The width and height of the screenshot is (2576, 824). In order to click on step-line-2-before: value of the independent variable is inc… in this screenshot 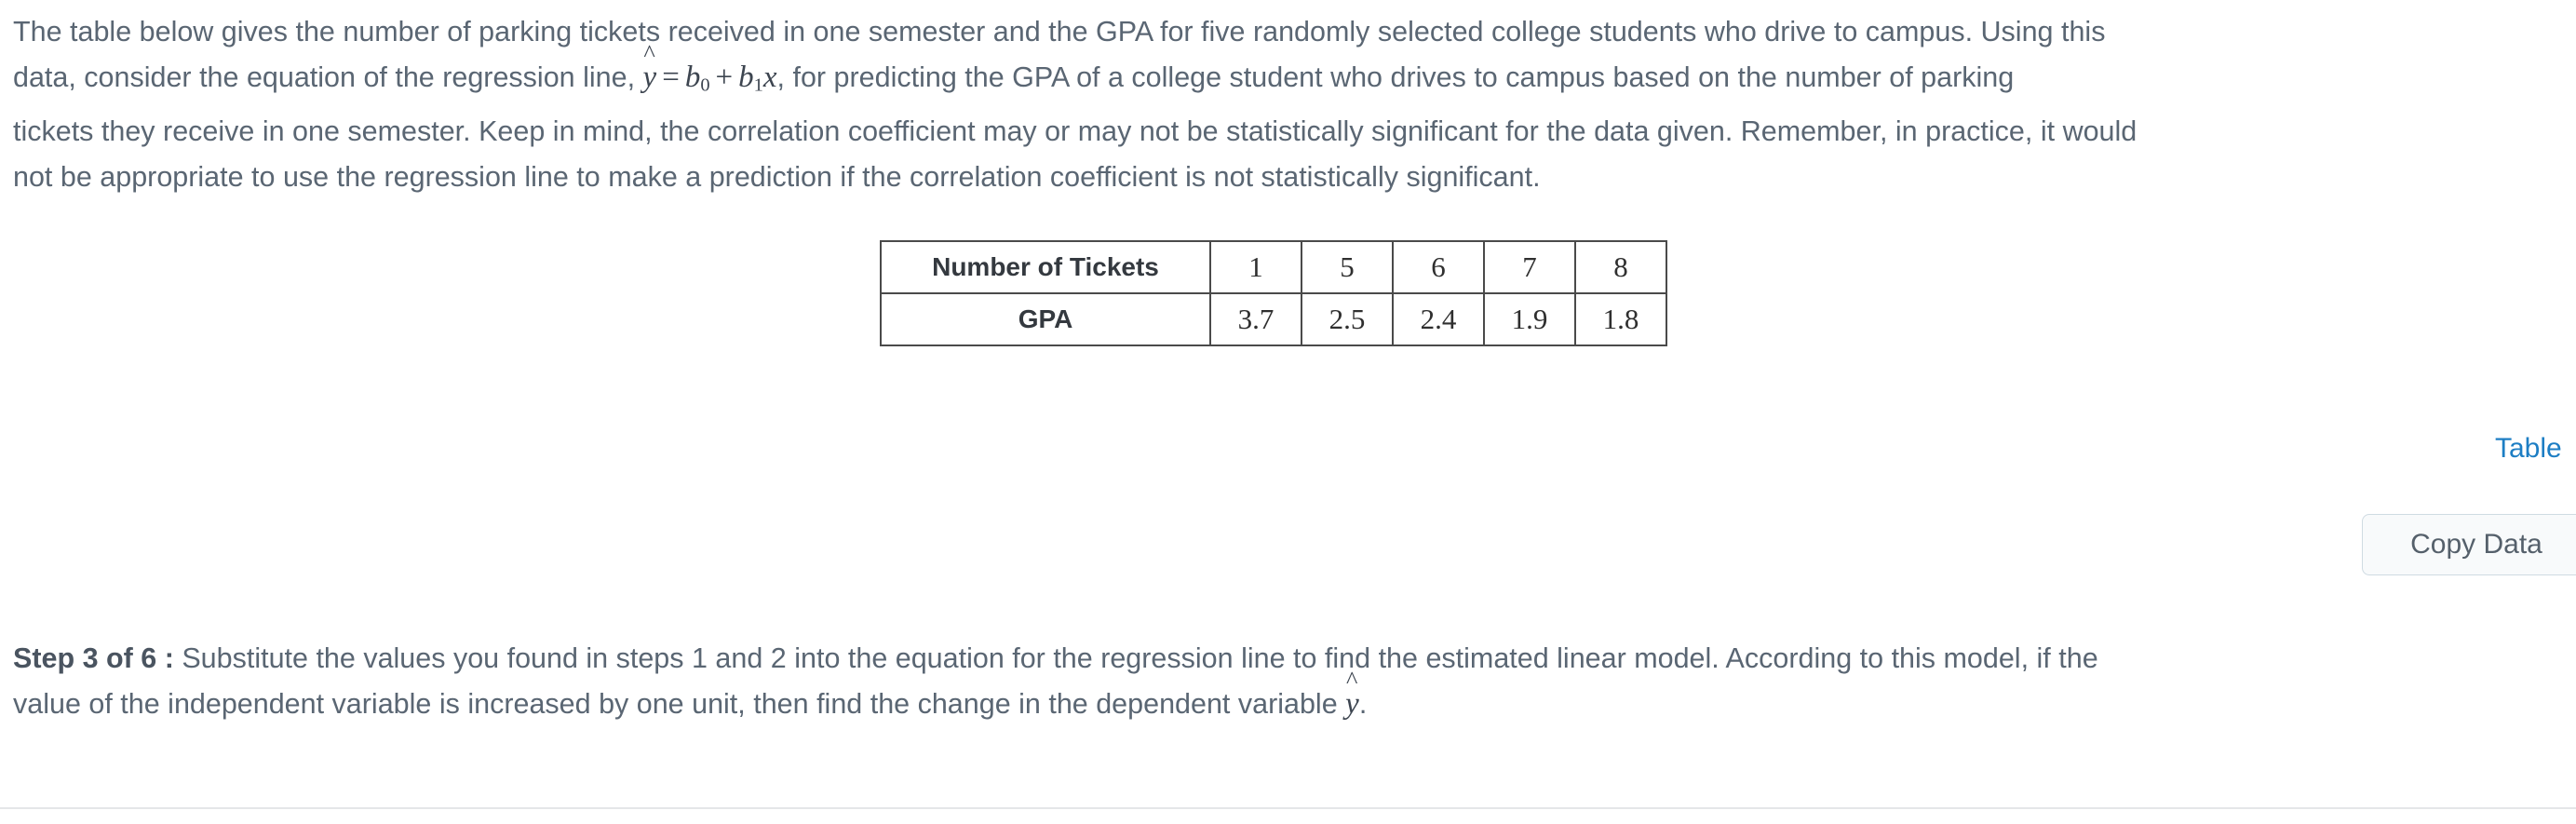, I will do `click(679, 704)`.